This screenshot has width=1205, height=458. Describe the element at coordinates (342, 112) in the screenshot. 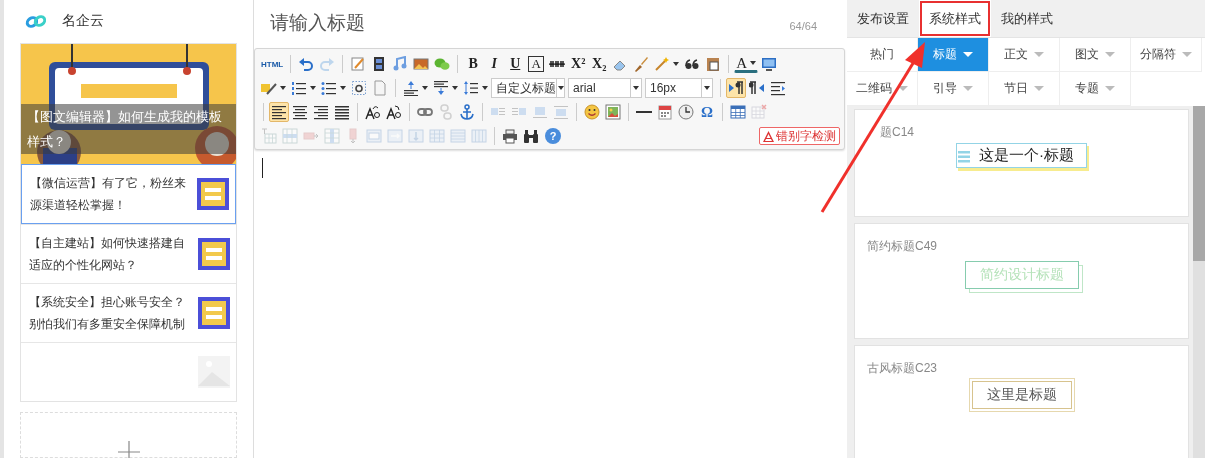

I see `justify-icon` at that location.